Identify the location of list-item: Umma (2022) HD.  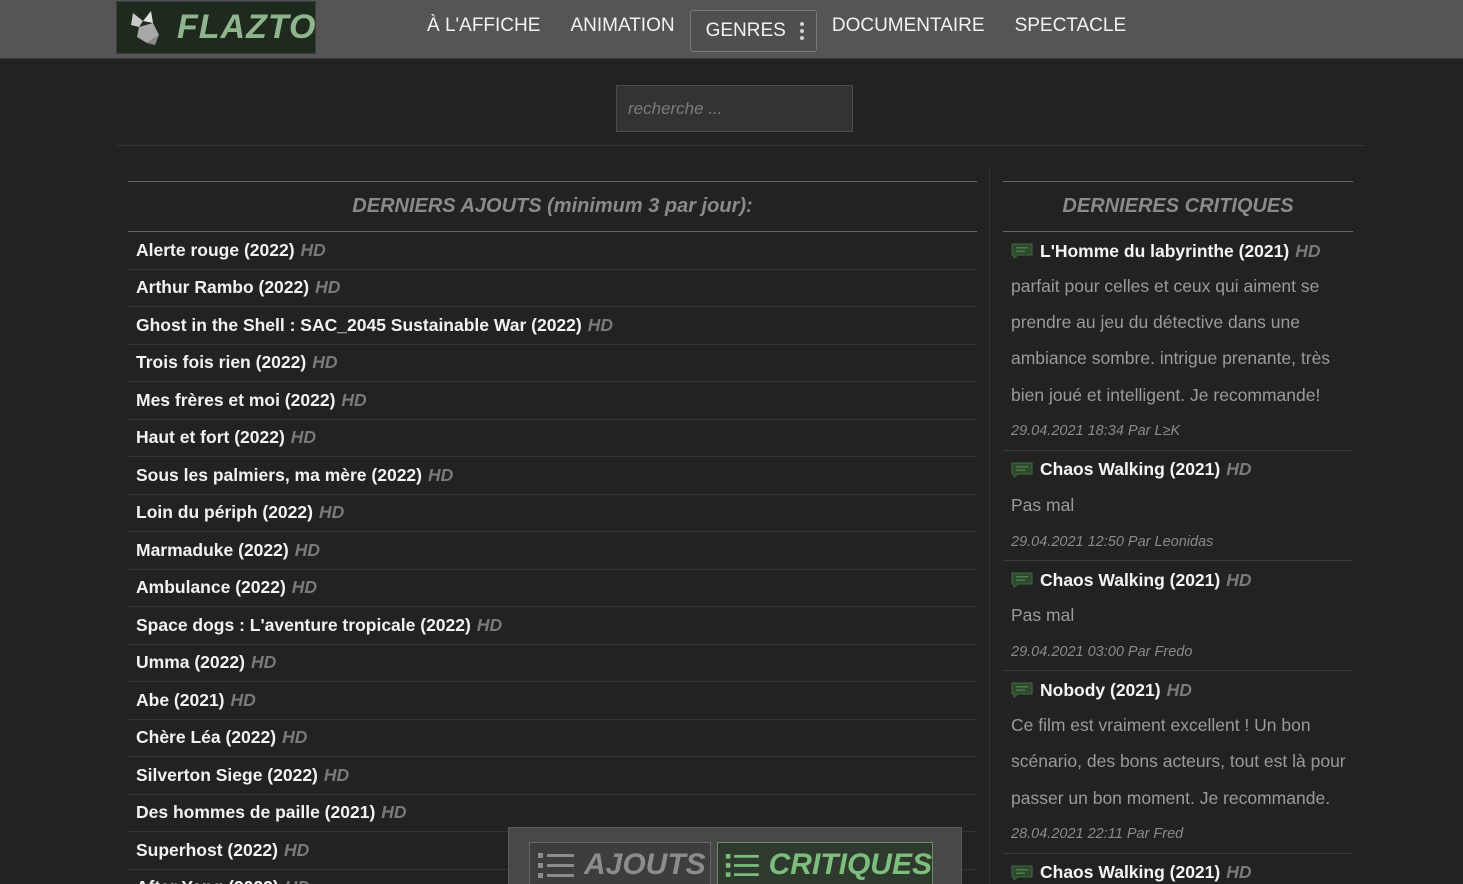
(552, 663).